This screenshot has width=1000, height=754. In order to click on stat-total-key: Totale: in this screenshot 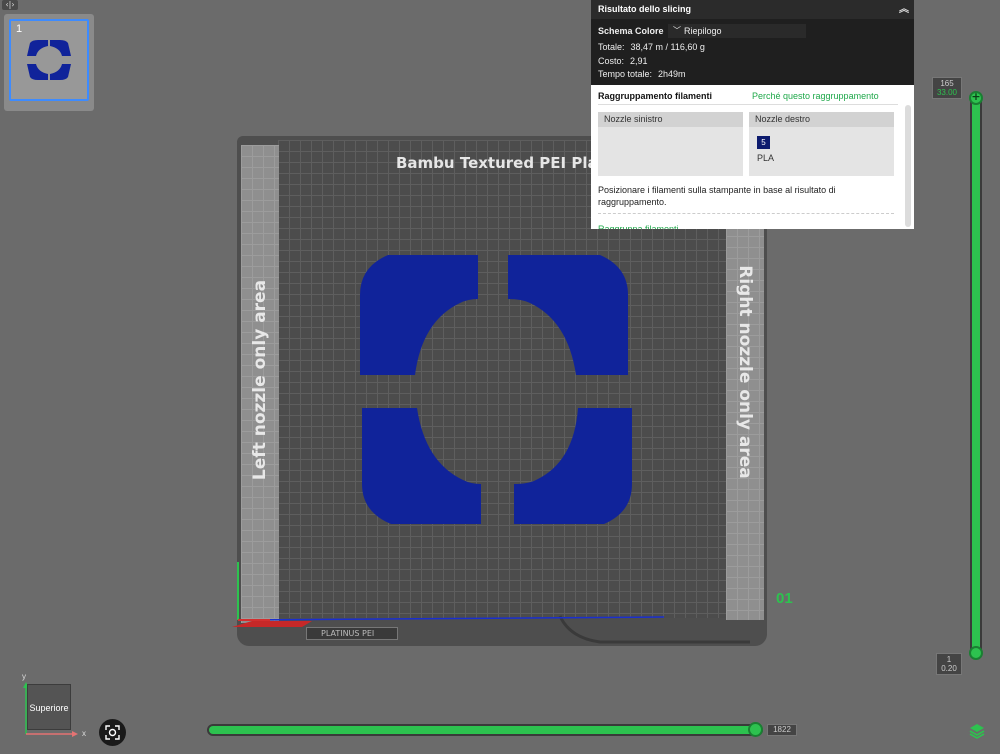, I will do `click(611, 47)`.